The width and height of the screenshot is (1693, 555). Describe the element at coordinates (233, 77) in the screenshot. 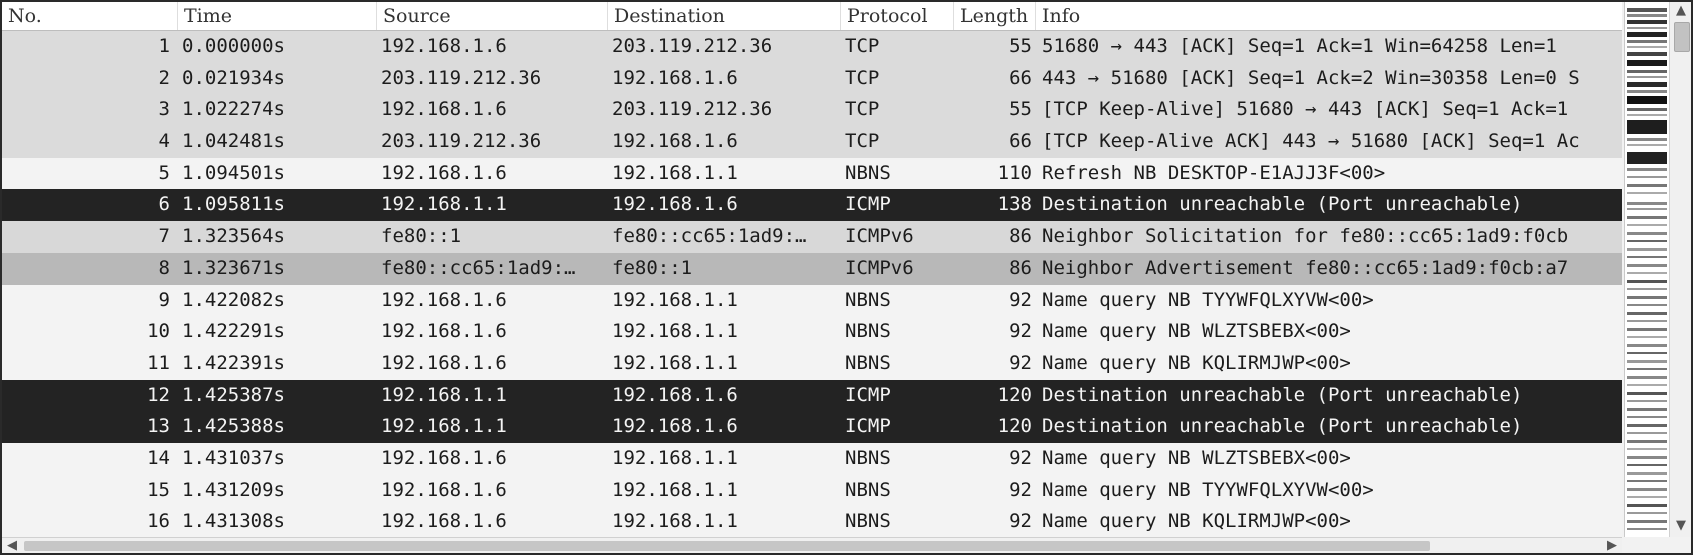

I see `packet-time-cell: 0.021934s` at that location.